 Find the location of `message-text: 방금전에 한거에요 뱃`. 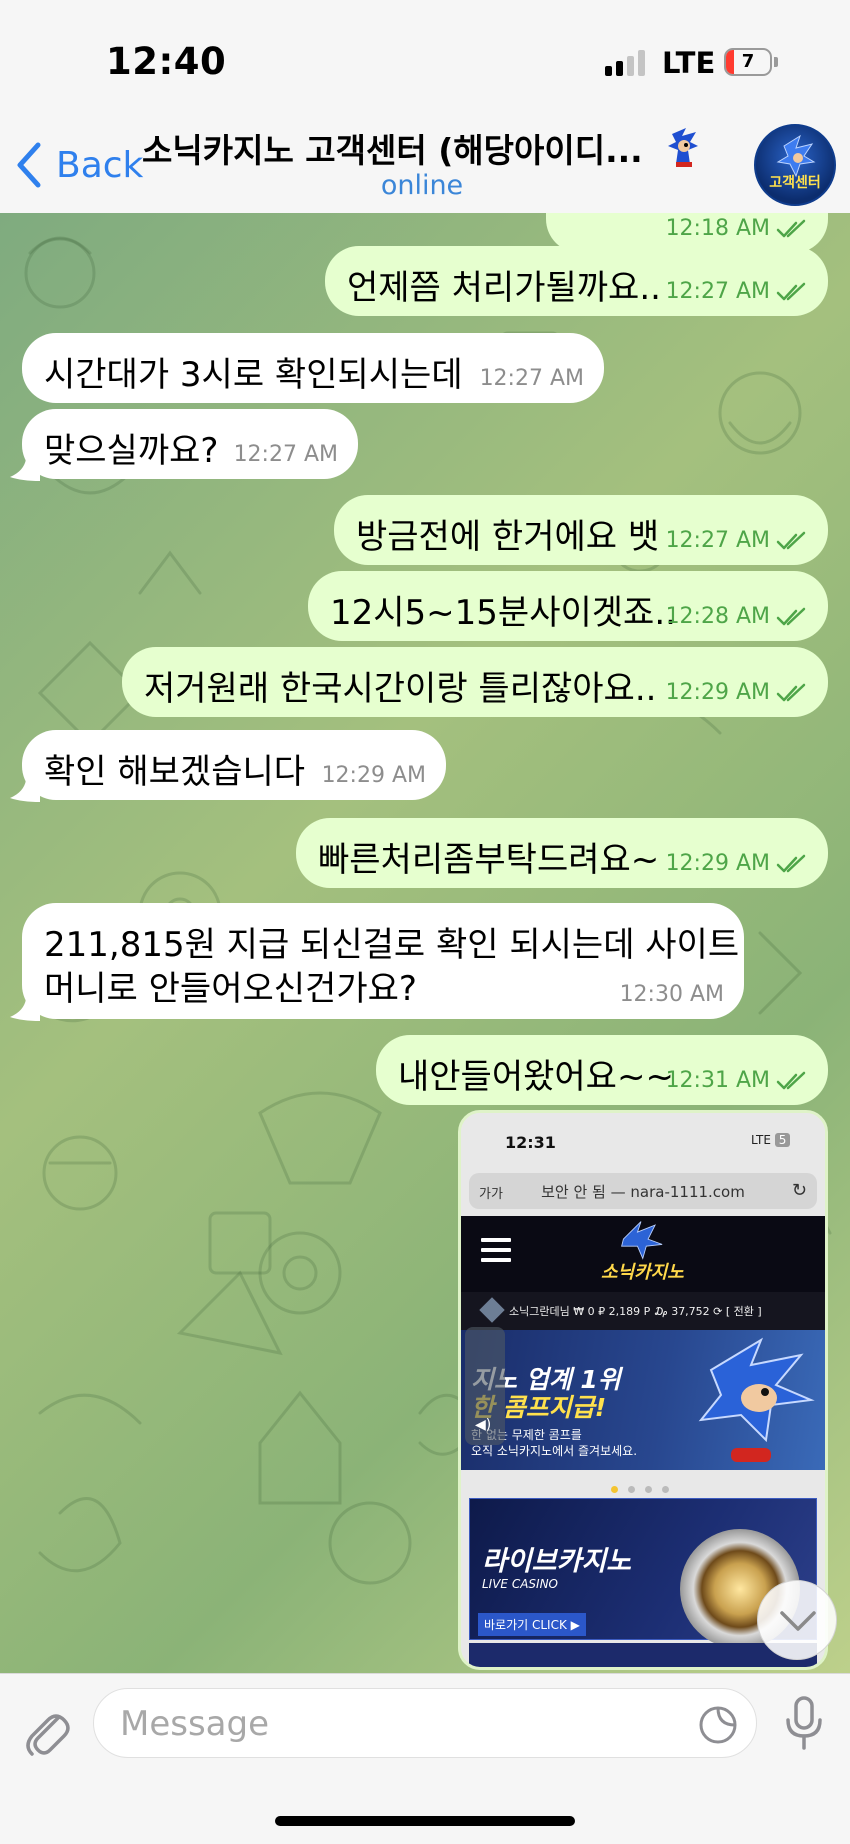

message-text: 방금전에 한거에요 뱃 is located at coordinates (508, 537).